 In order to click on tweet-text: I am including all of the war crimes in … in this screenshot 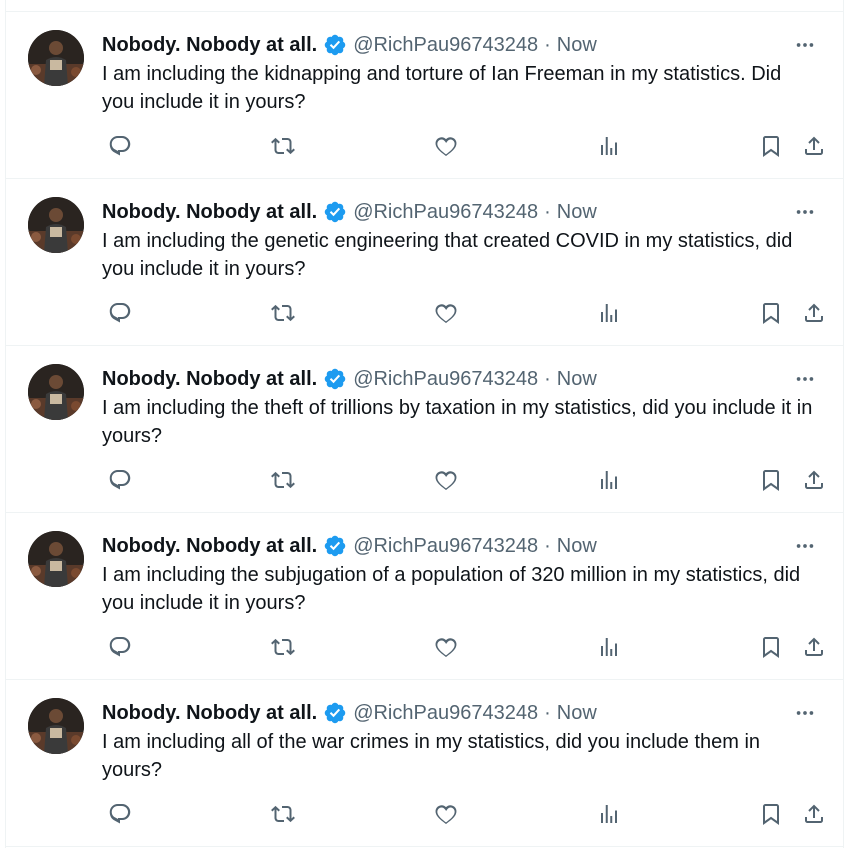, I will do `click(431, 756)`.